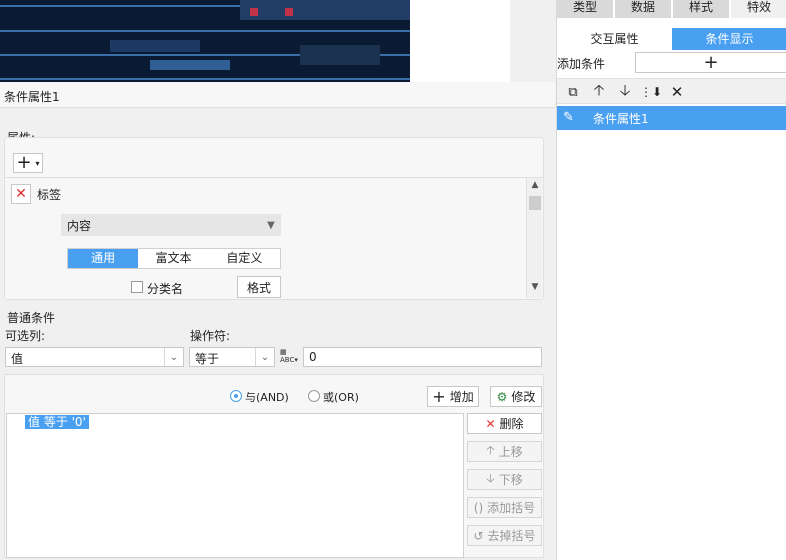  Describe the element at coordinates (502, 396) in the screenshot. I see `edit-icon: ⚙` at that location.